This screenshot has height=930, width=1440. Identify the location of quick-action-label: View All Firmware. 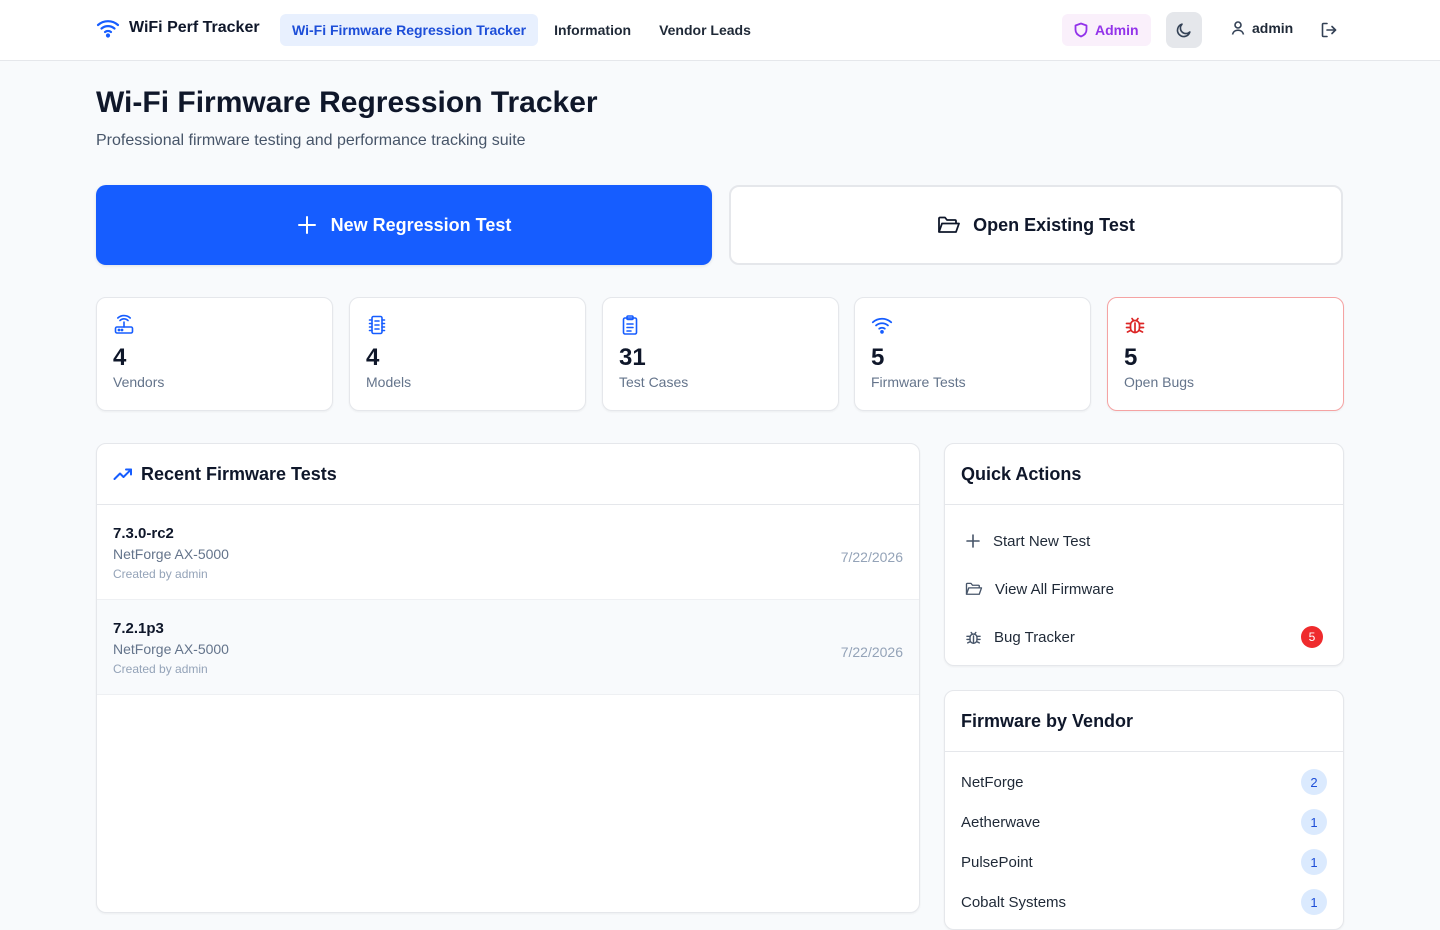
(1054, 589).